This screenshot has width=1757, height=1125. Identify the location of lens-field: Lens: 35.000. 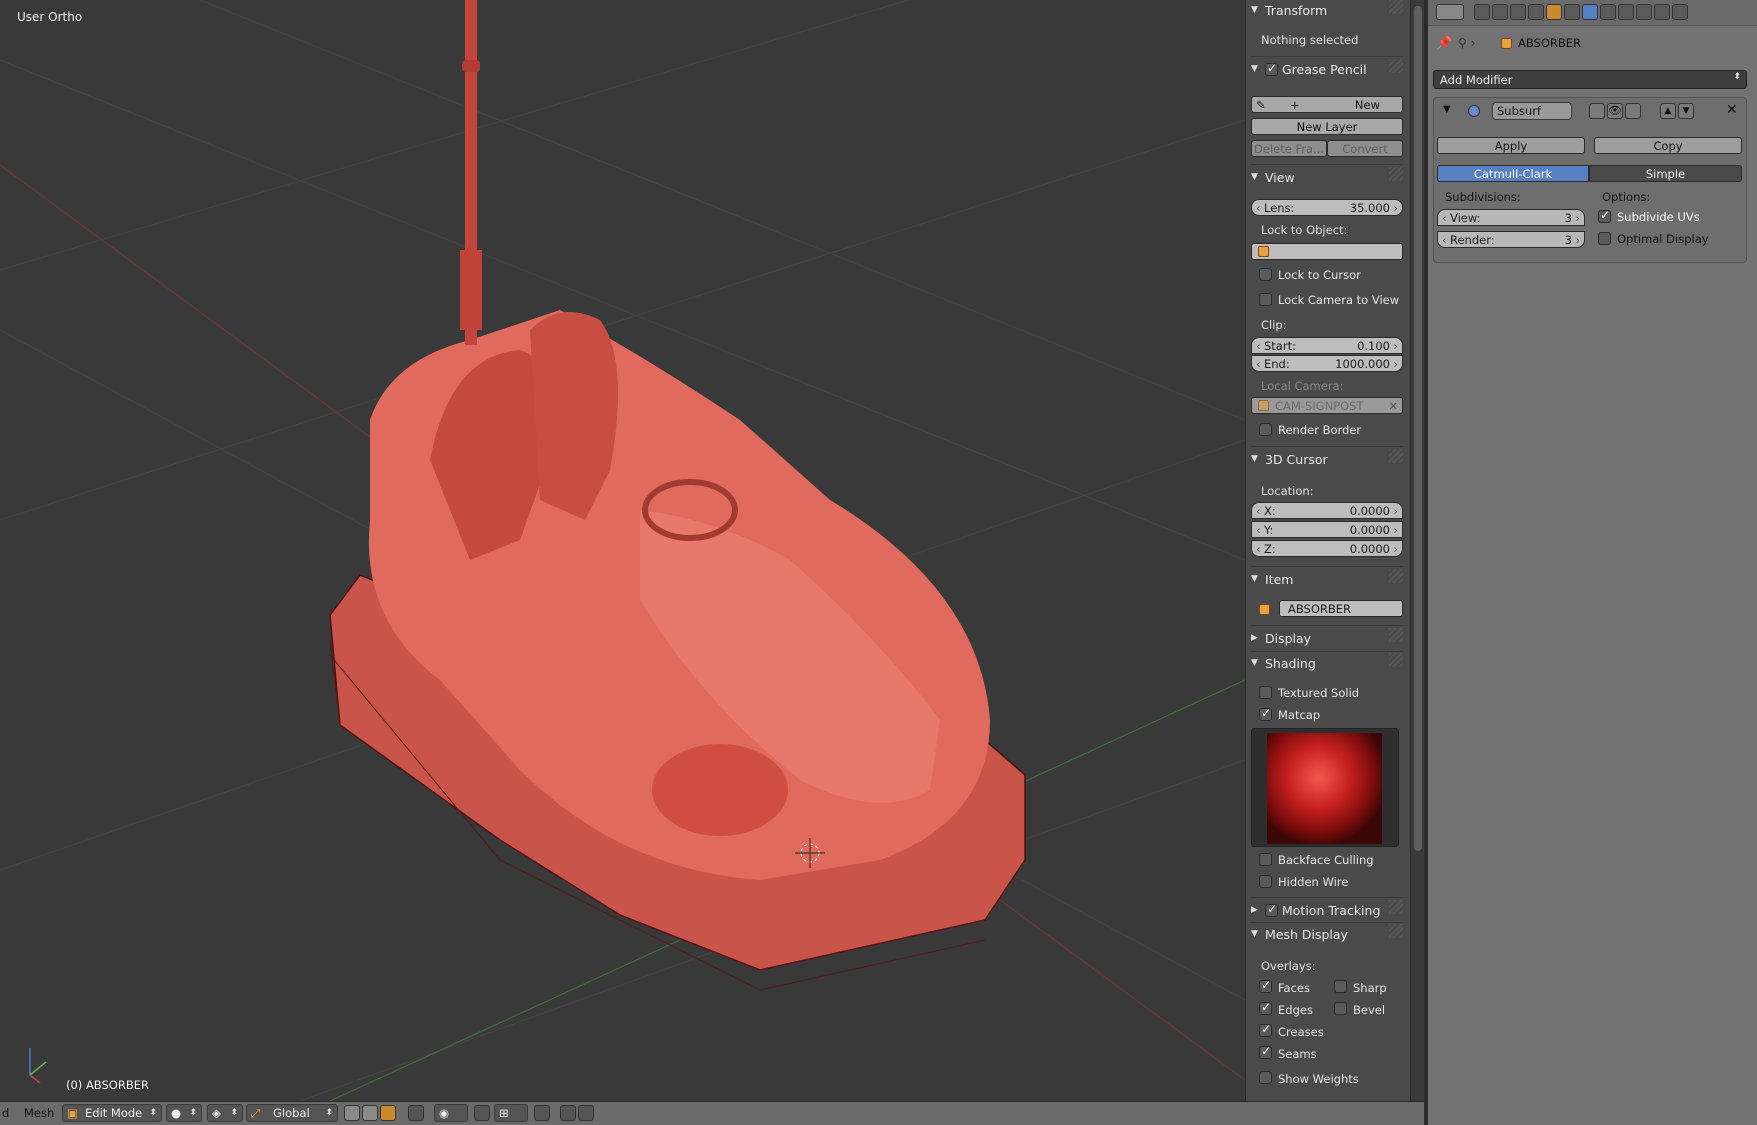
(1327, 207).